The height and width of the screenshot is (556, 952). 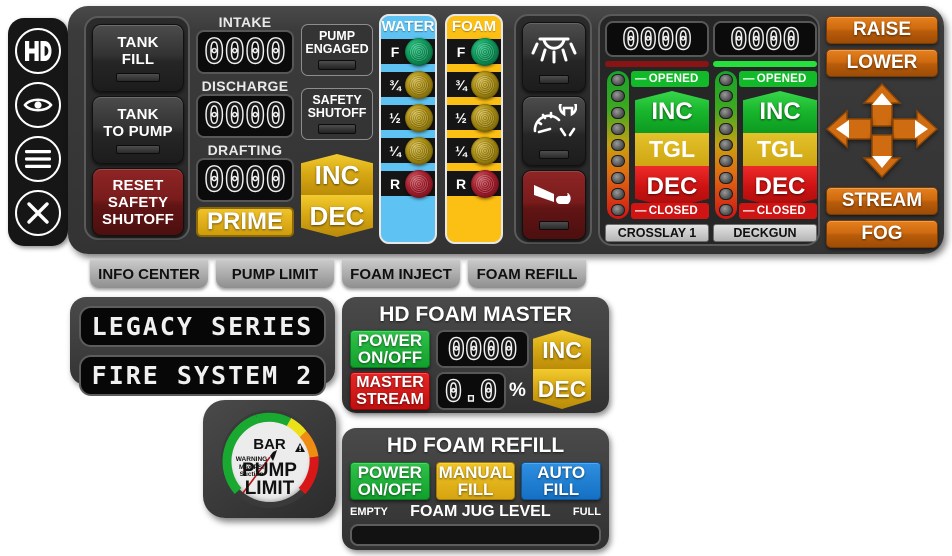 What do you see at coordinates (337, 129) in the screenshot?
I see `safety-shutoff-led` at bounding box center [337, 129].